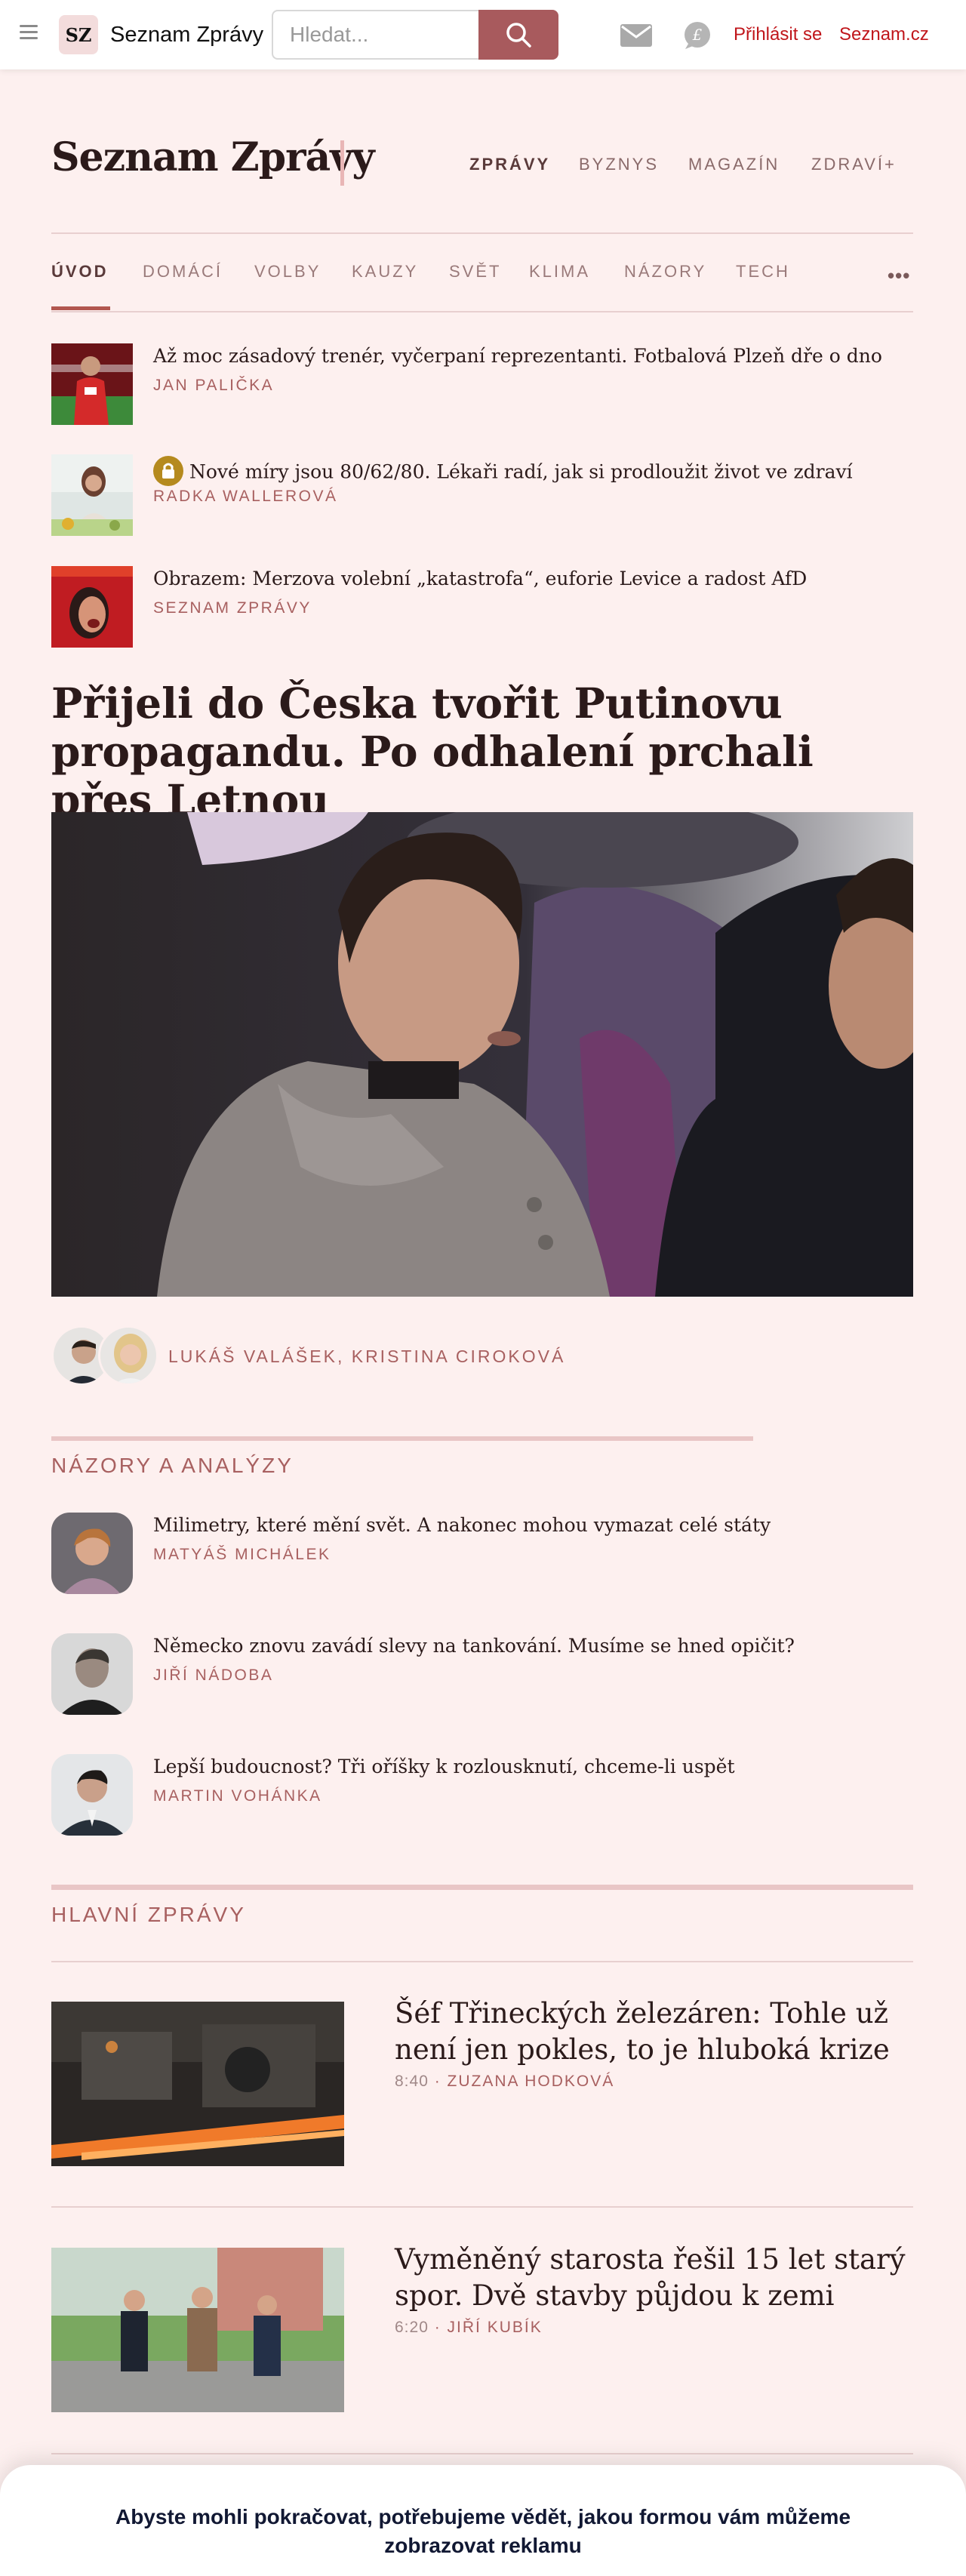 This screenshot has width=966, height=2576. What do you see at coordinates (854, 164) in the screenshot?
I see `section-zdravi: ZDRAVÍ+` at bounding box center [854, 164].